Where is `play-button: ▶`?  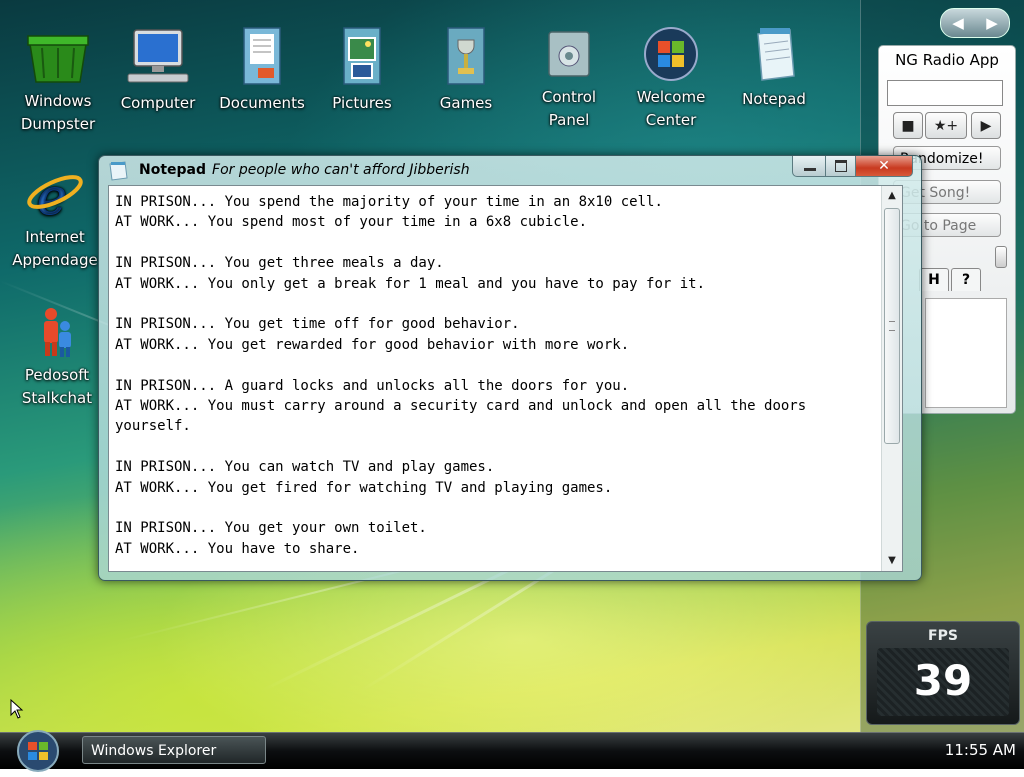
play-button: ▶ is located at coordinates (986, 125).